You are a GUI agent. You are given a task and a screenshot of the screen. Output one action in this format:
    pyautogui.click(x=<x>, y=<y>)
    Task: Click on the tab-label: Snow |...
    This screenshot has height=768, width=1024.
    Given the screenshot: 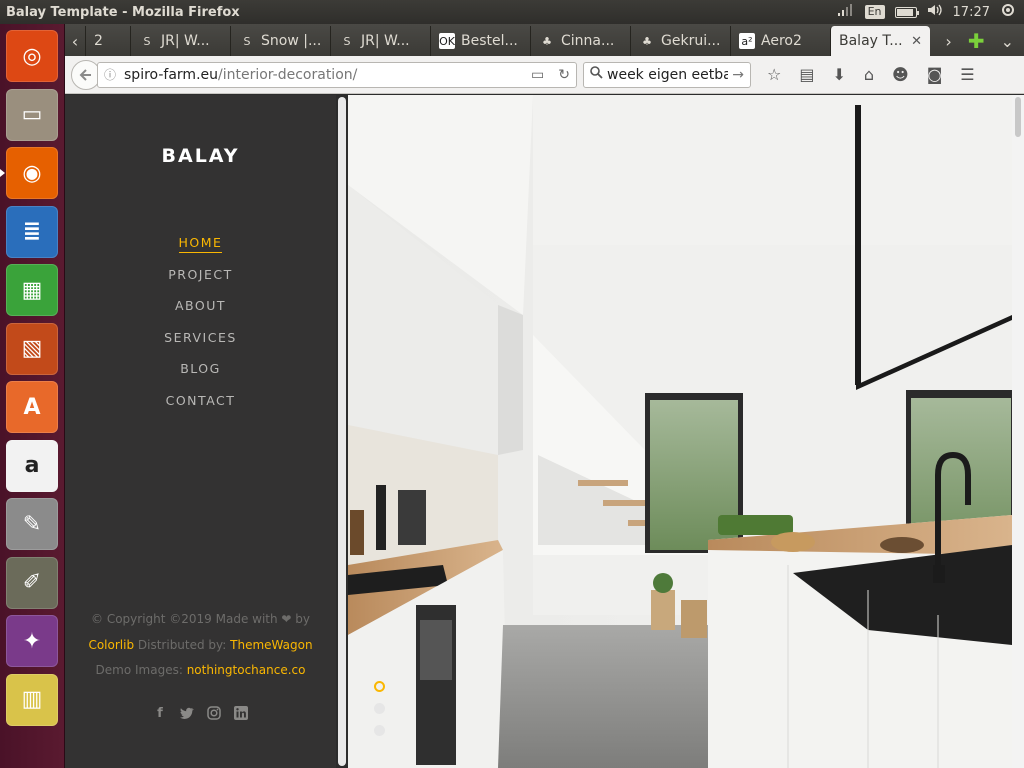 What is the action you would take?
    pyautogui.click(x=291, y=41)
    